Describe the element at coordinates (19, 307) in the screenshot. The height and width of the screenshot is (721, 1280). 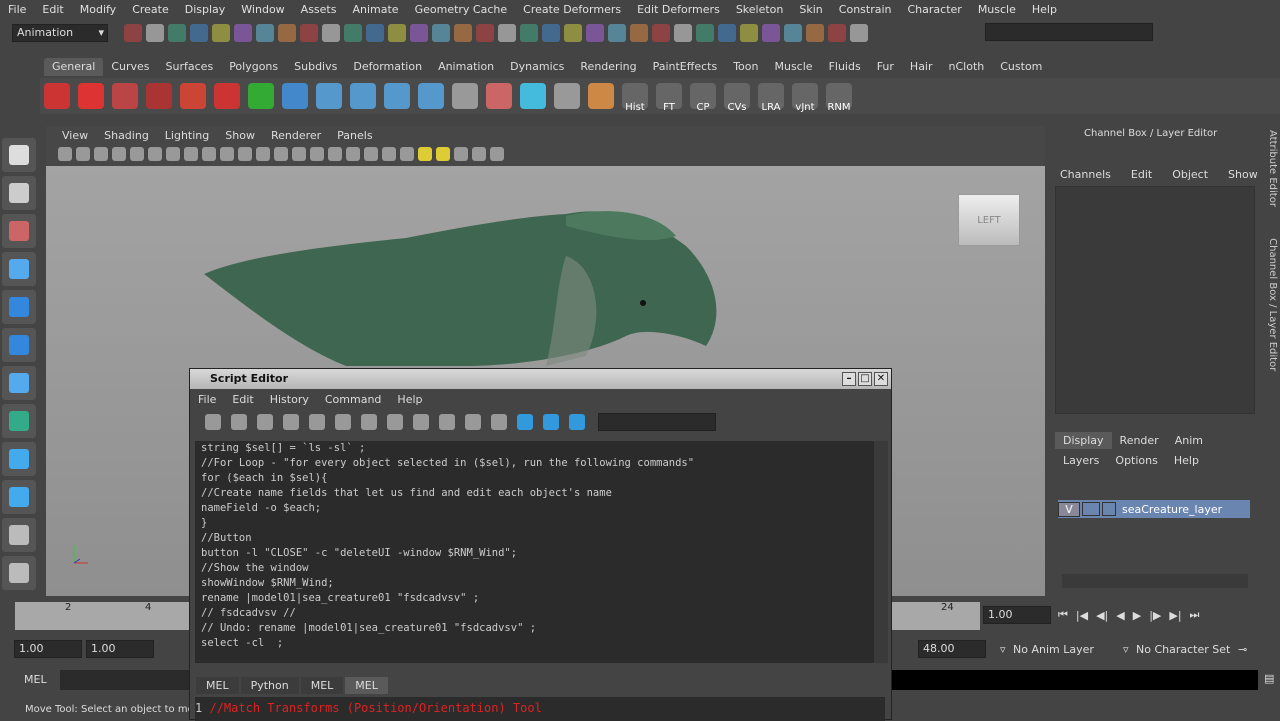
I see `rotate-tool-icon` at that location.